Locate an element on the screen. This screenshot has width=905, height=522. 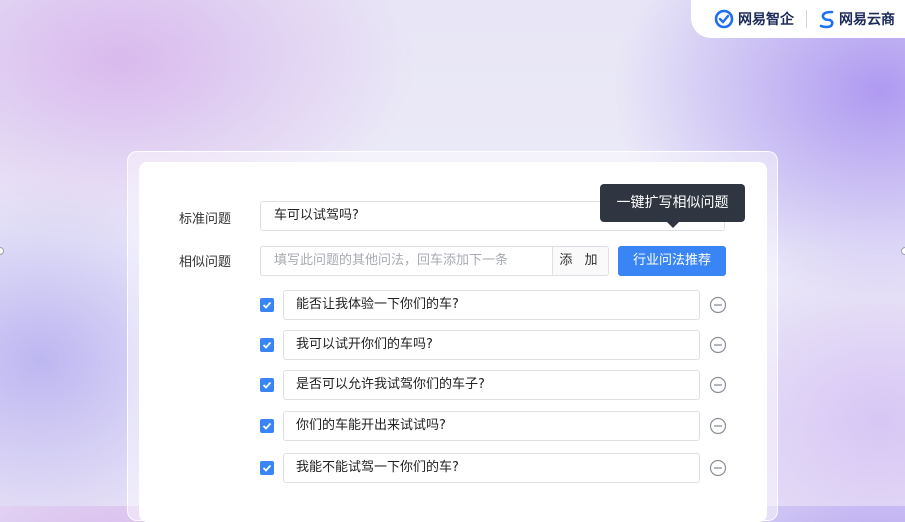
item-input: 是否可以允许我试驾你们的车子? is located at coordinates (491, 385).